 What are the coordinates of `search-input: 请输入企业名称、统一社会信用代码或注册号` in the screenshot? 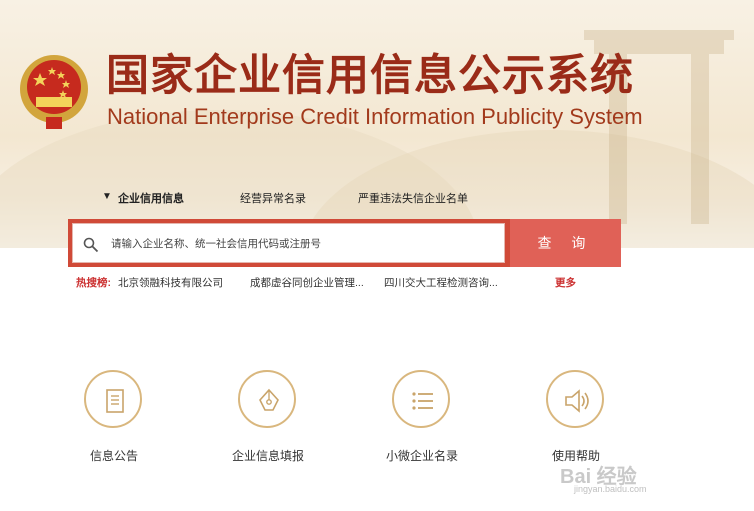 It's located at (288, 243).